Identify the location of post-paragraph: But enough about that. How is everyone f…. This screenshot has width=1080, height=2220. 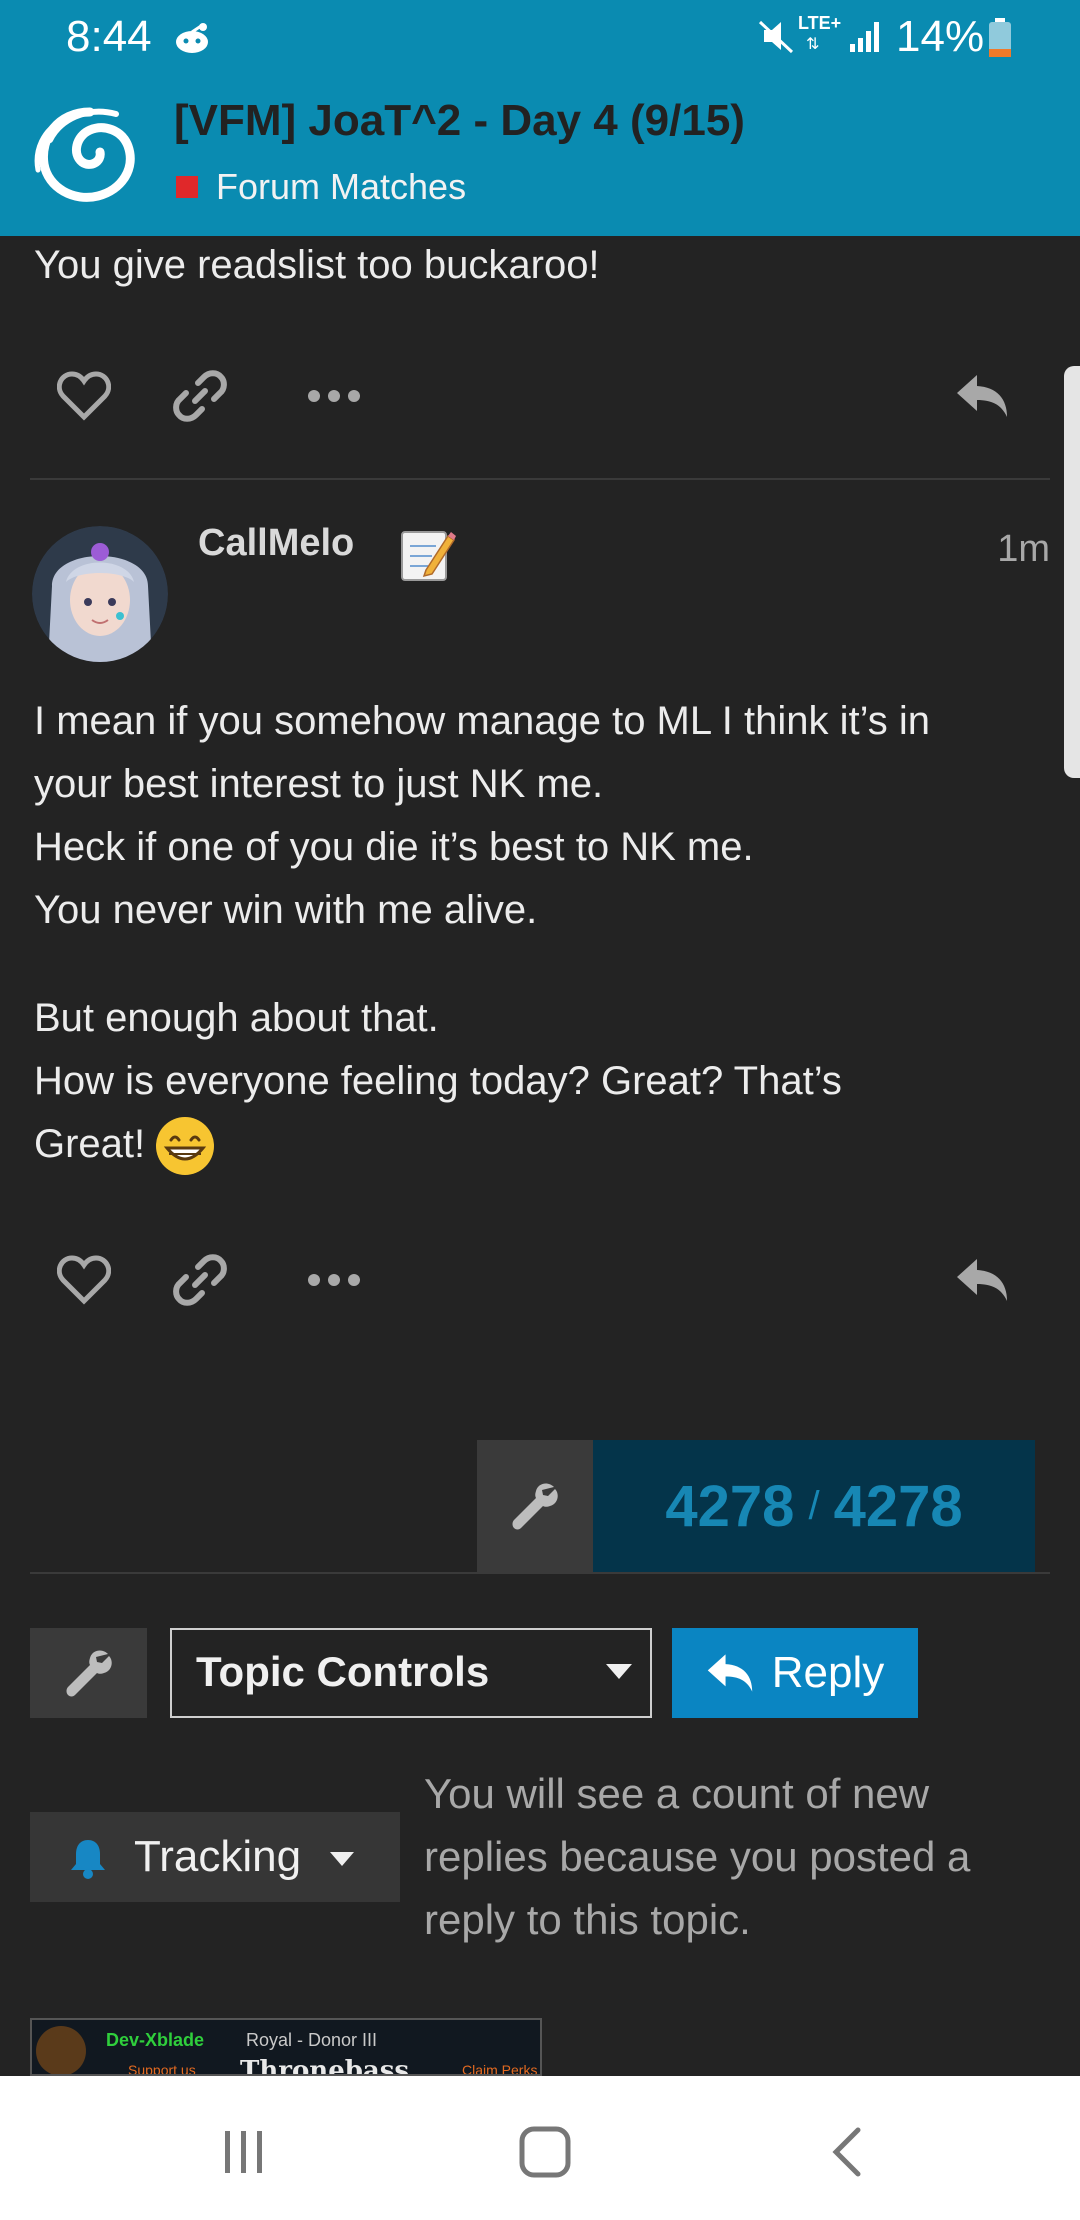
(482, 1081).